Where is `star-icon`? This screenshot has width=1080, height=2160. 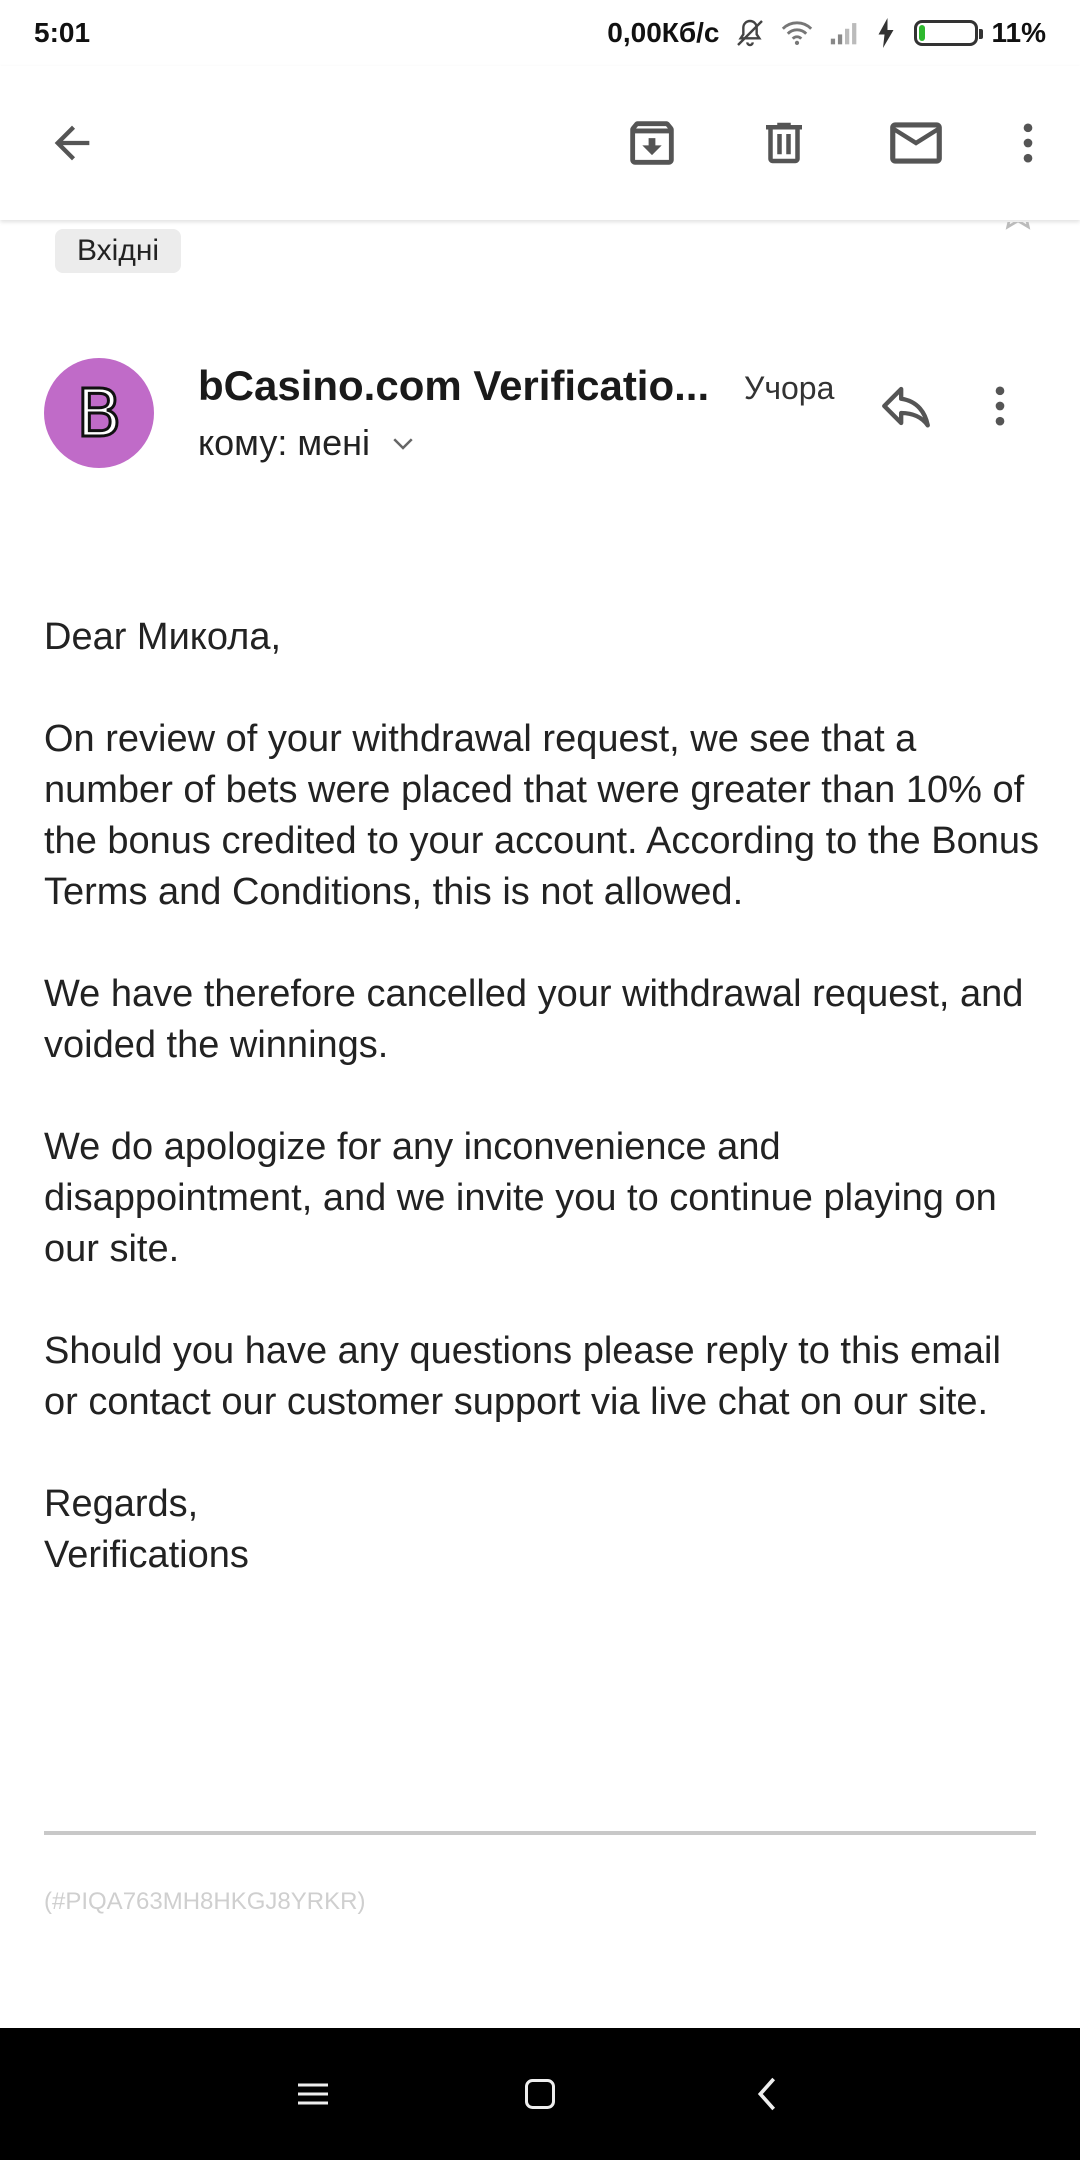
star-icon is located at coordinates (1018, 229).